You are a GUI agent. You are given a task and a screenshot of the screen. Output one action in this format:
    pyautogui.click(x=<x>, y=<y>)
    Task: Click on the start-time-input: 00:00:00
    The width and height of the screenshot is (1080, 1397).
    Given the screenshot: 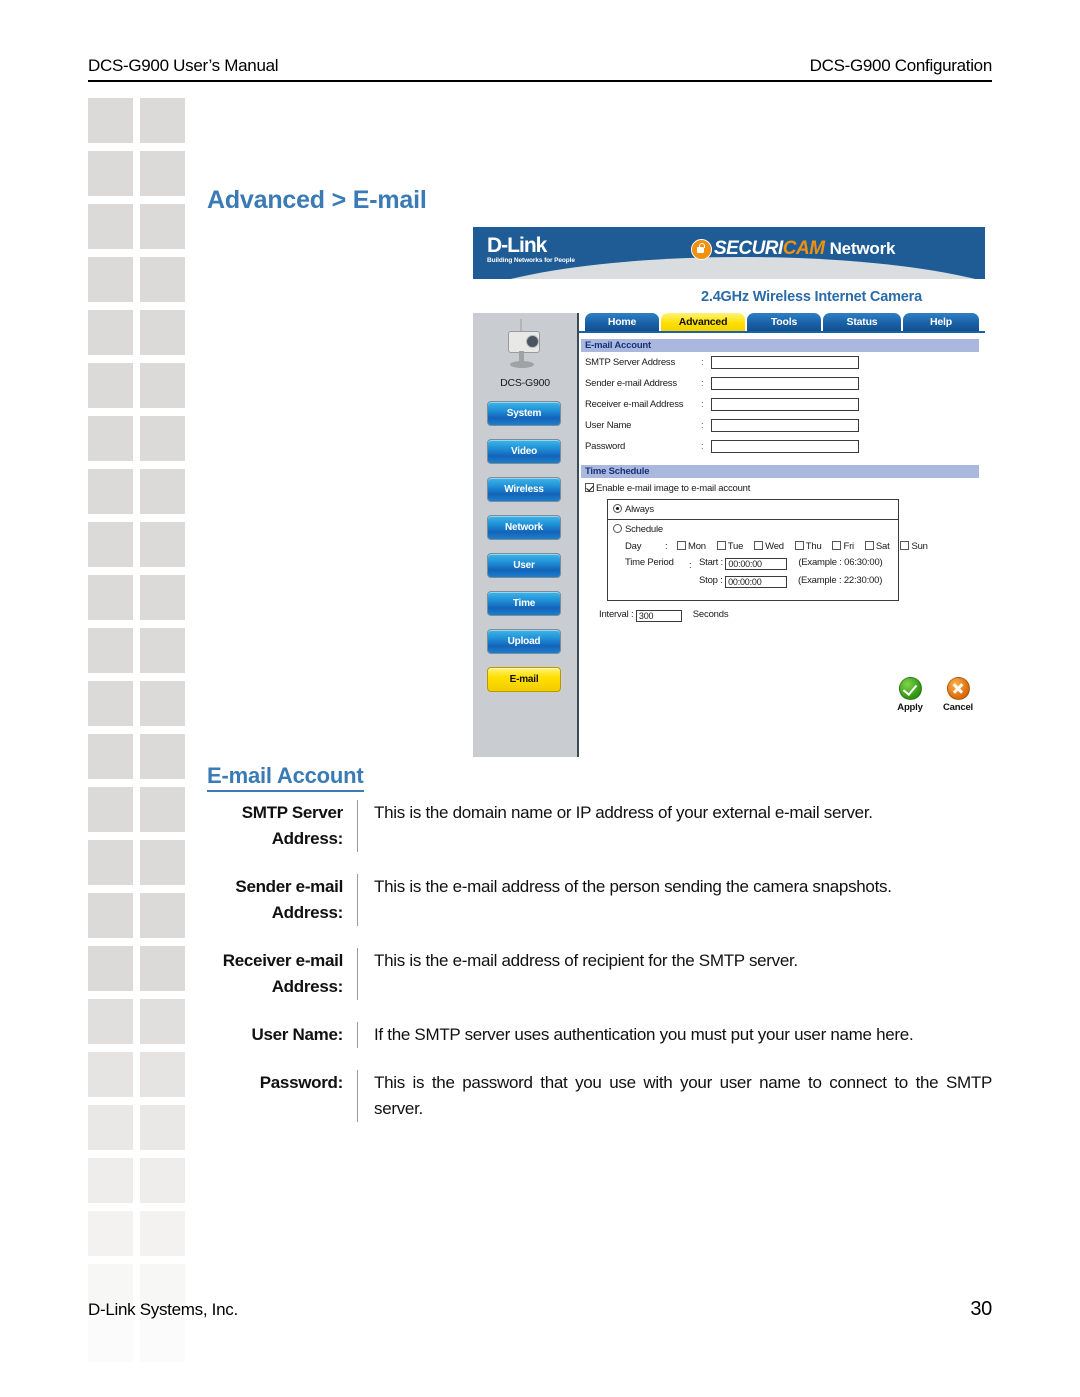 What is the action you would take?
    pyautogui.click(x=756, y=564)
    